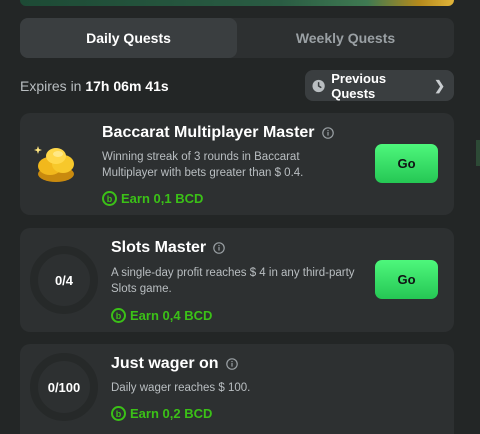  What do you see at coordinates (159, 247) in the screenshot?
I see `quest-title-text: Slots Master` at bounding box center [159, 247].